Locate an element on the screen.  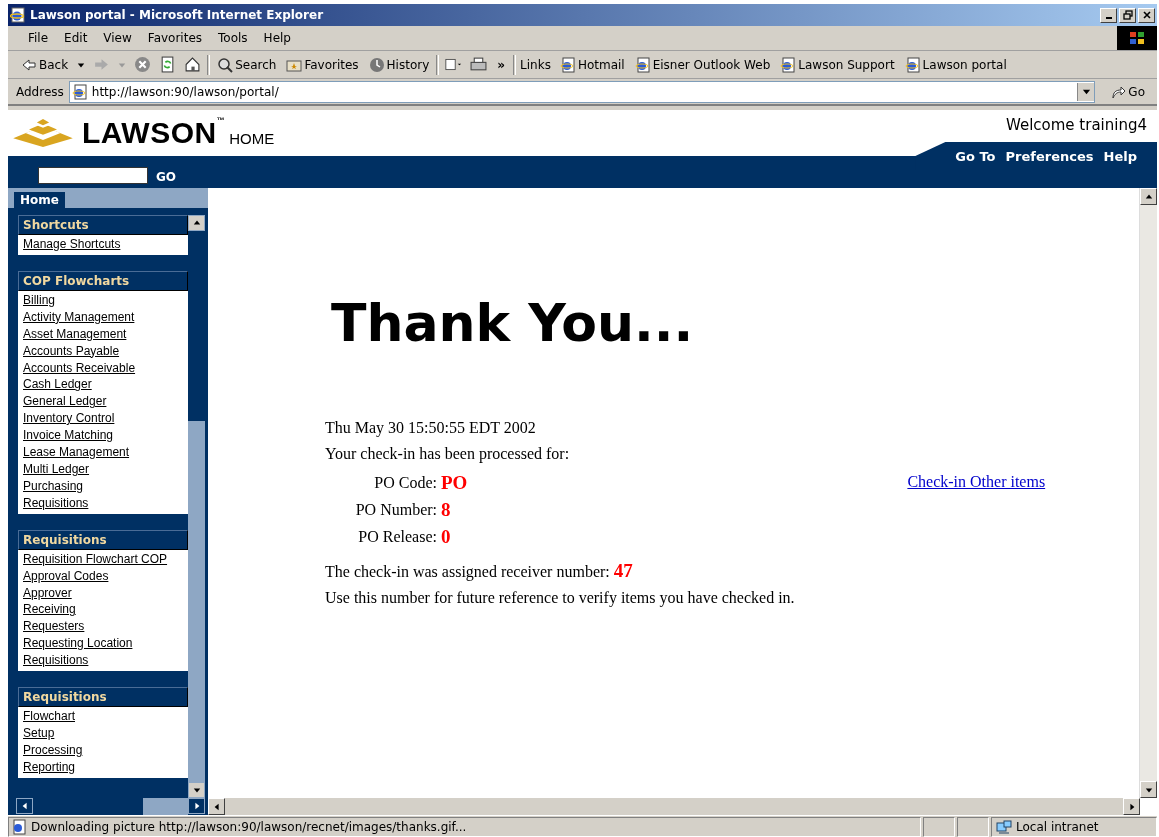
sidebar-link: Cash Ledger is located at coordinates (103, 385).